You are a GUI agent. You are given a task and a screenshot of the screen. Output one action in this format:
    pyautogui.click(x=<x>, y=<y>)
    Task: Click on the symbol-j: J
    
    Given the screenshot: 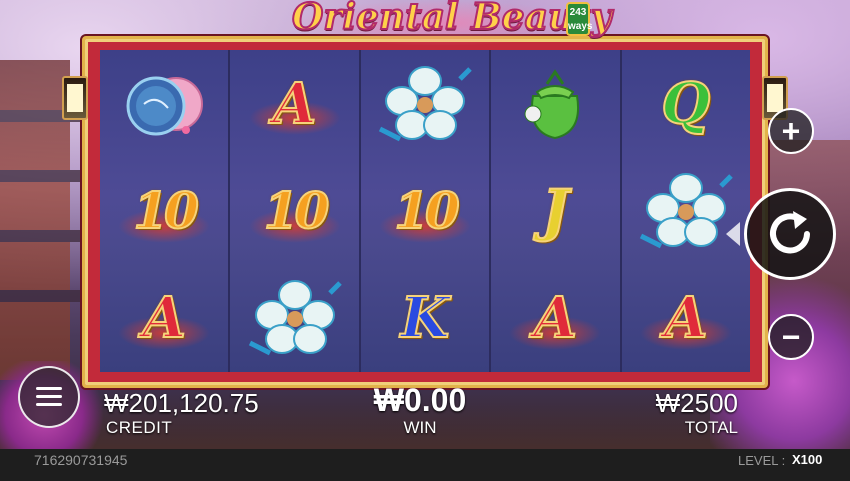 What is the action you would take?
    pyautogui.click(x=555, y=210)
    